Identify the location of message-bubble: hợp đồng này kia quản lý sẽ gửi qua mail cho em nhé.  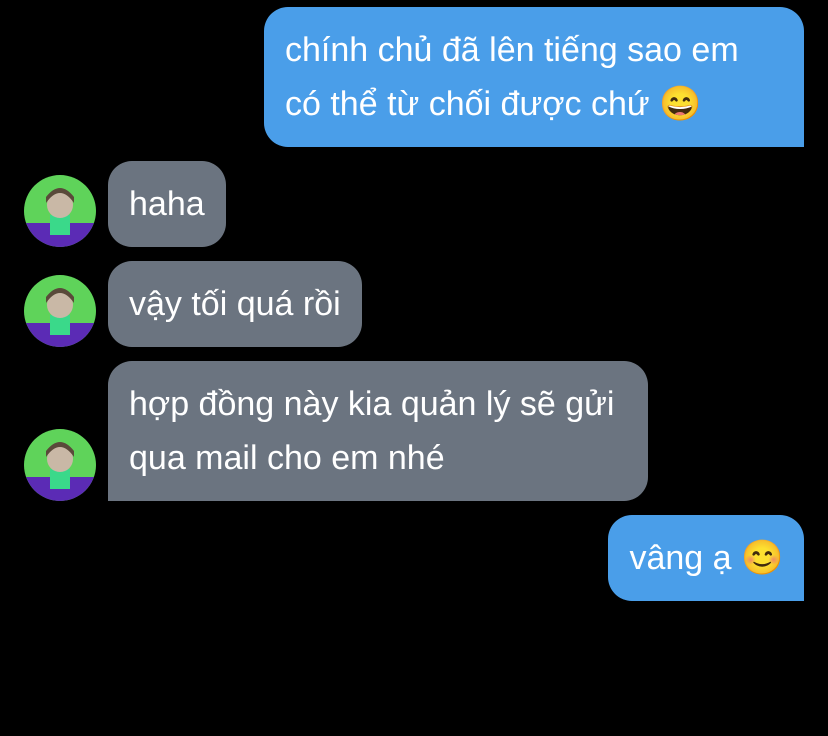
(378, 431).